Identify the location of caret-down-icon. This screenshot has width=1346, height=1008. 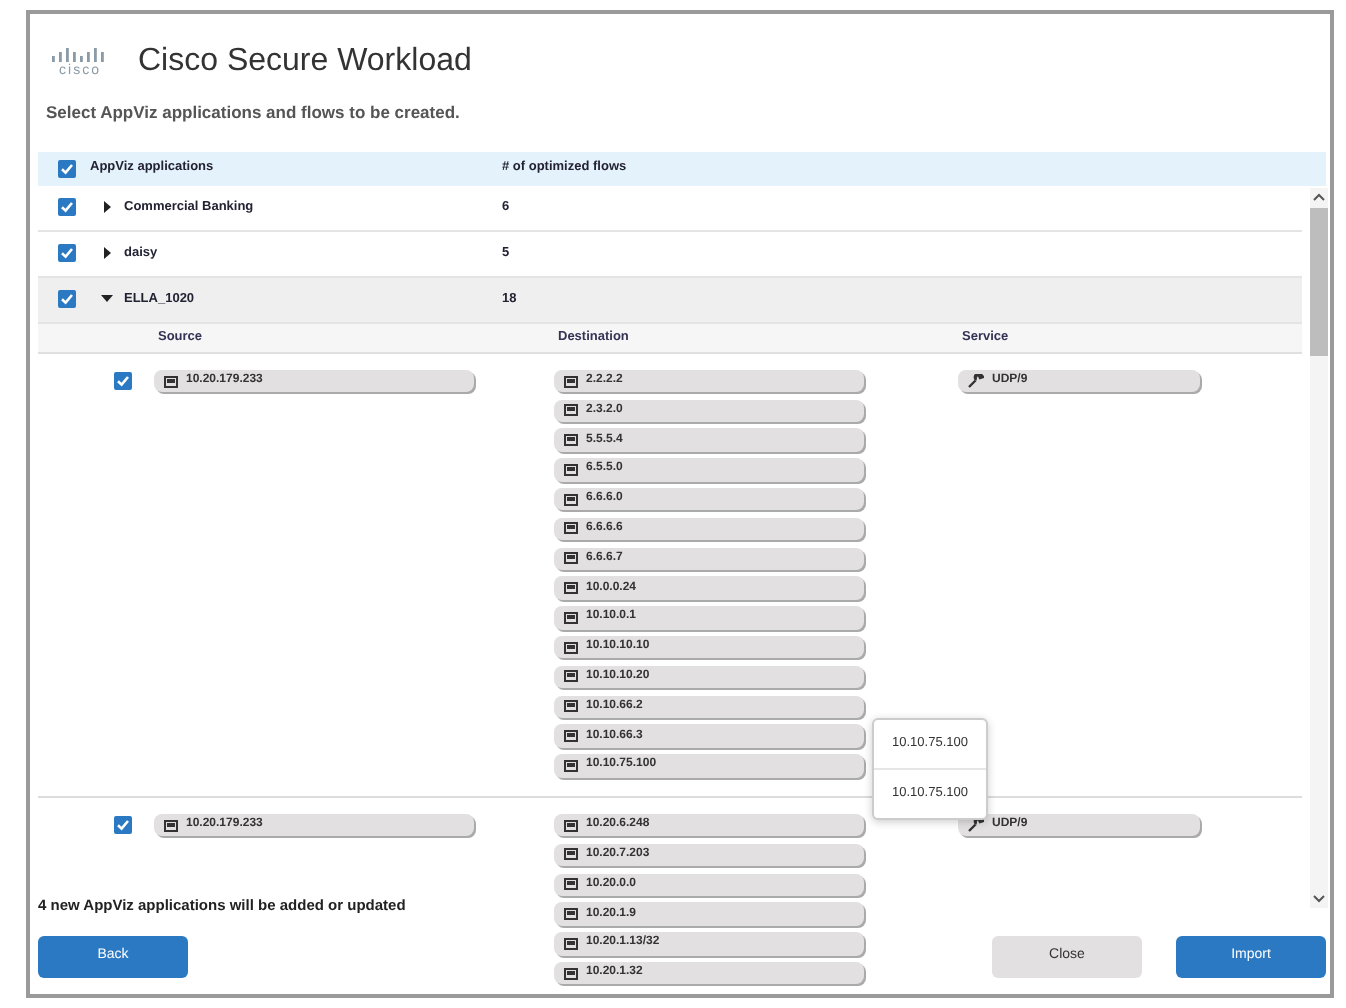
(107, 299).